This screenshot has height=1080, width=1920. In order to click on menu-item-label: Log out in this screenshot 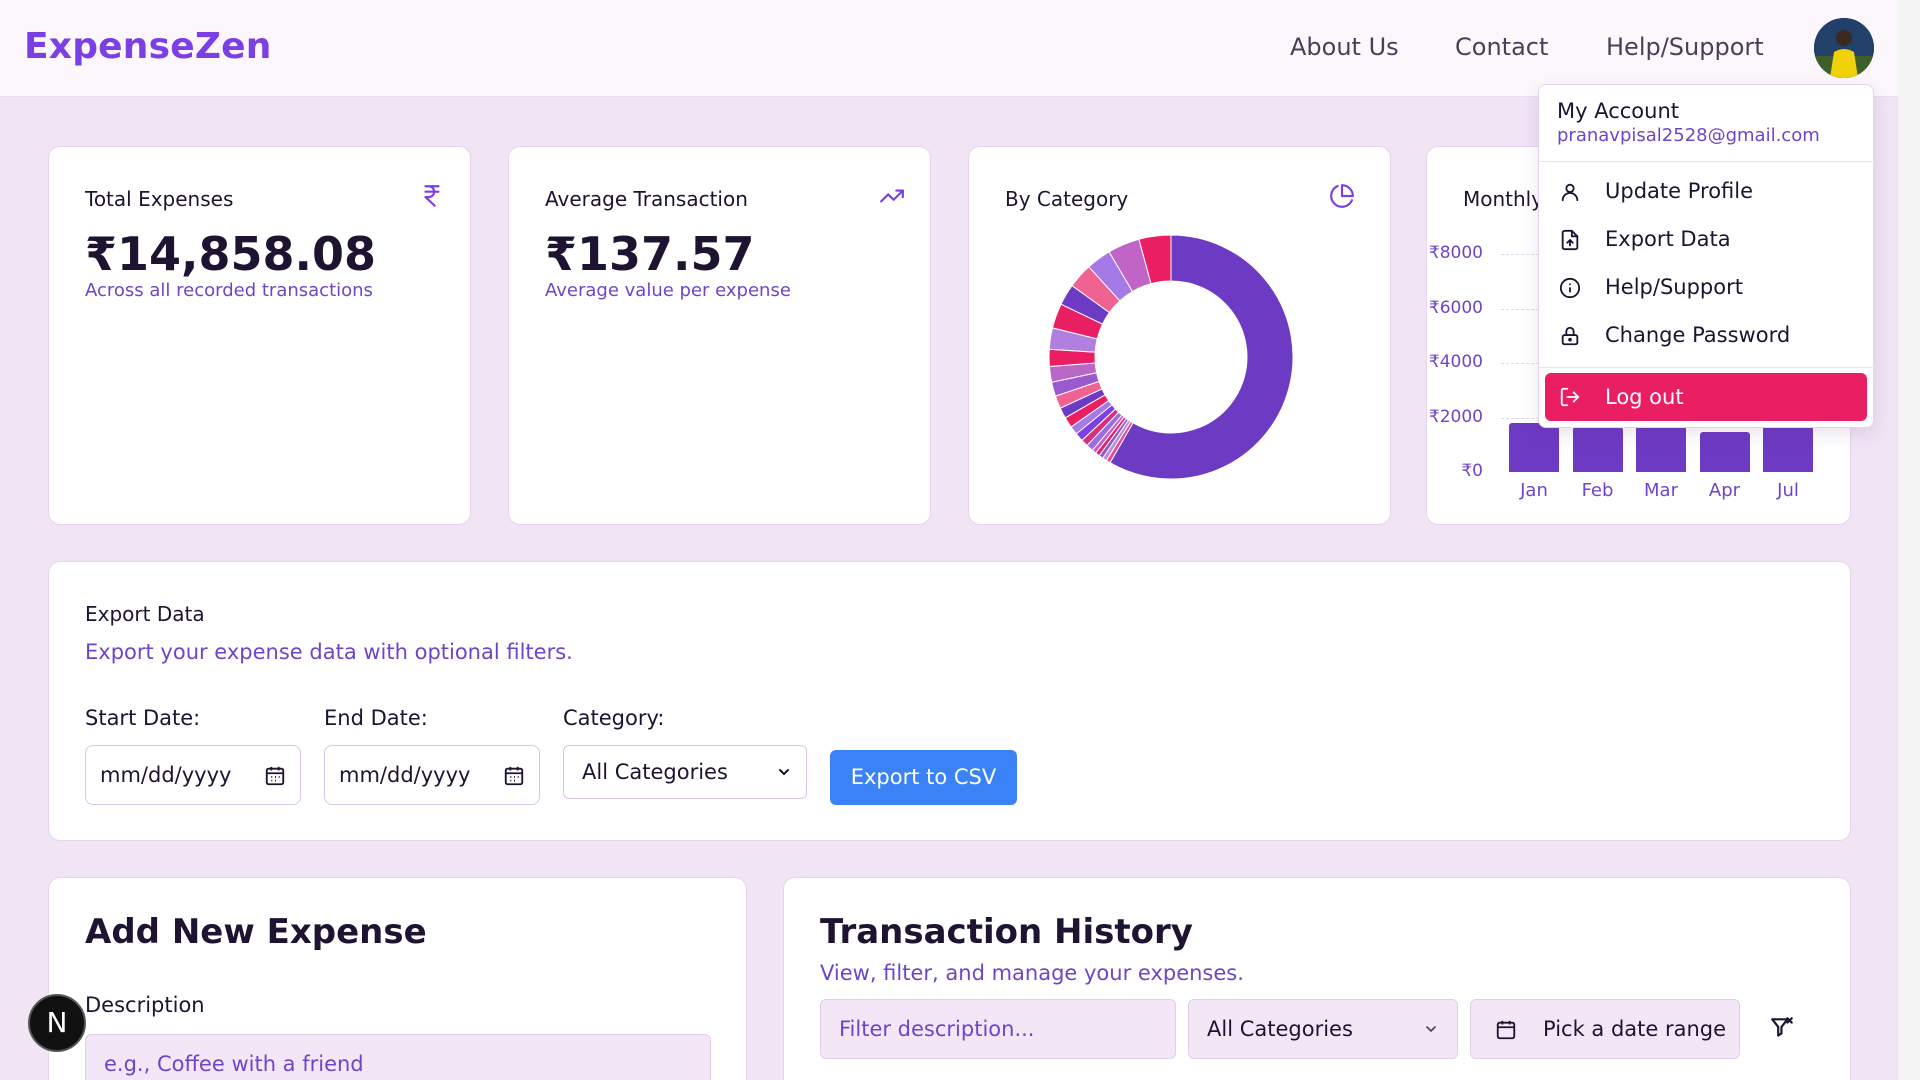, I will do `click(1644, 397)`.